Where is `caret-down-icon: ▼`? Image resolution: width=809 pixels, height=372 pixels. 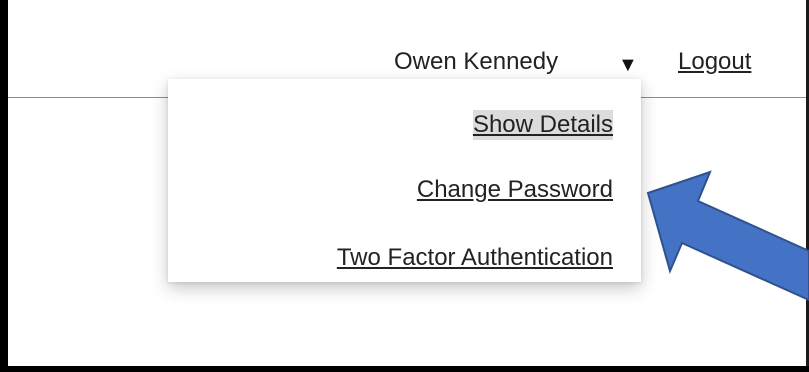 caret-down-icon: ▼ is located at coordinates (628, 65).